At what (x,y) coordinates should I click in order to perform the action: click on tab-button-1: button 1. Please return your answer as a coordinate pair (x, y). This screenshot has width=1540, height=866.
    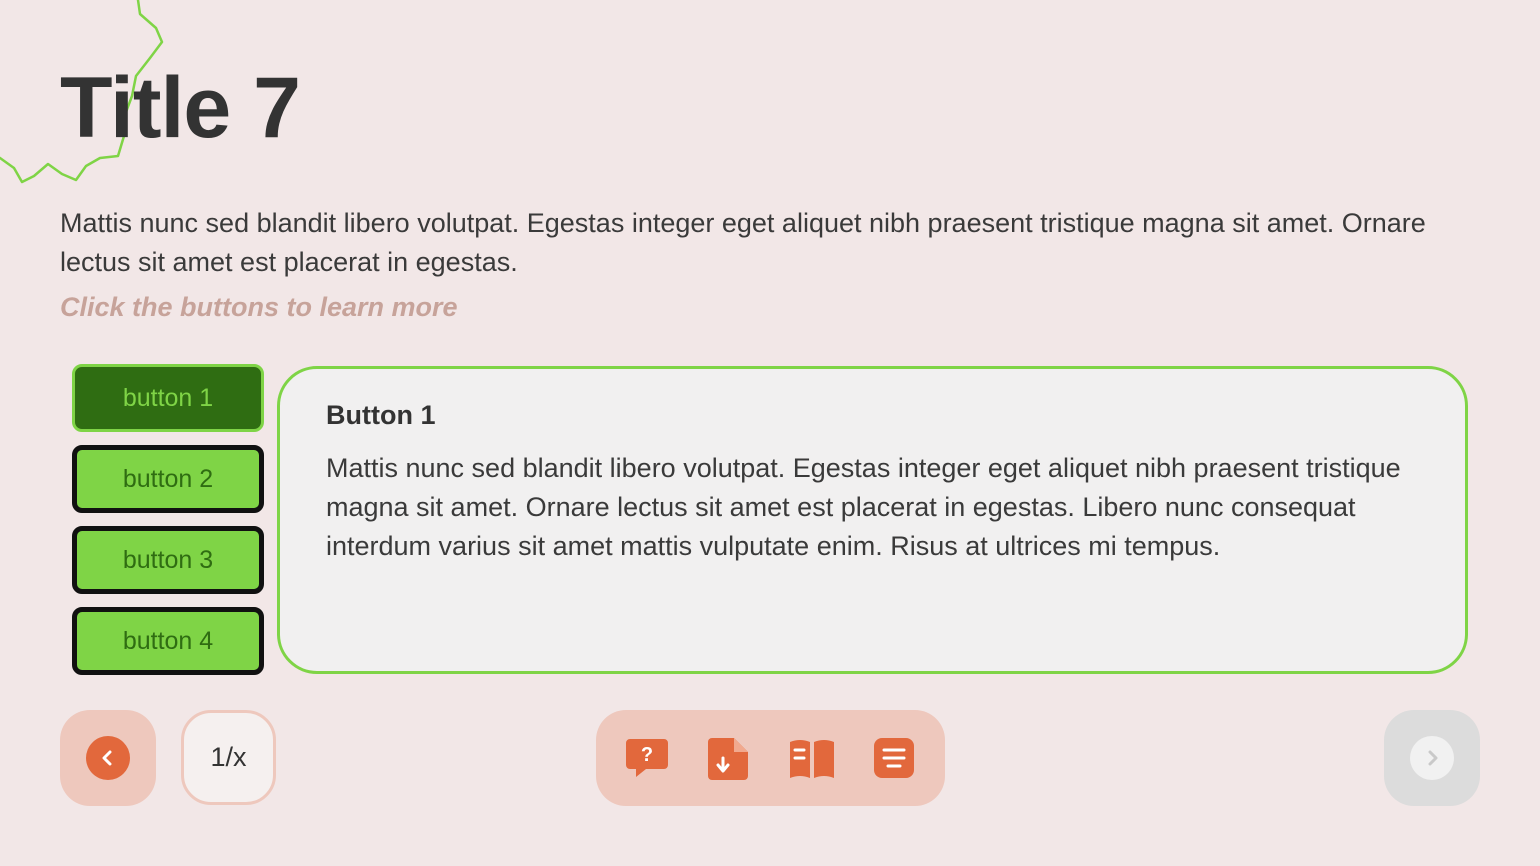
    Looking at the image, I should click on (168, 398).